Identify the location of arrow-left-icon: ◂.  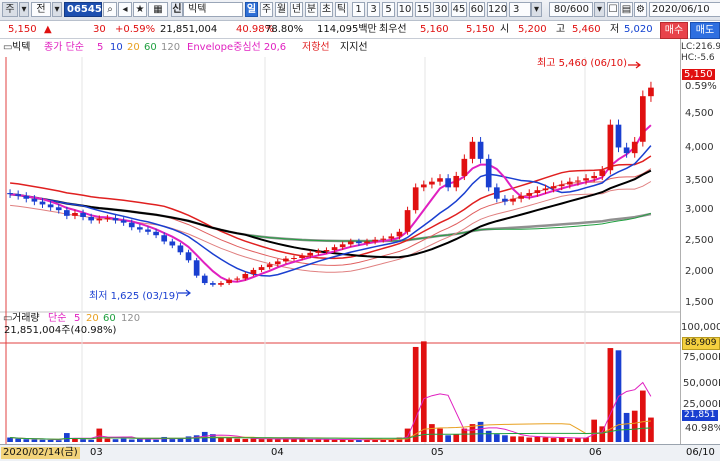
(125, 9).